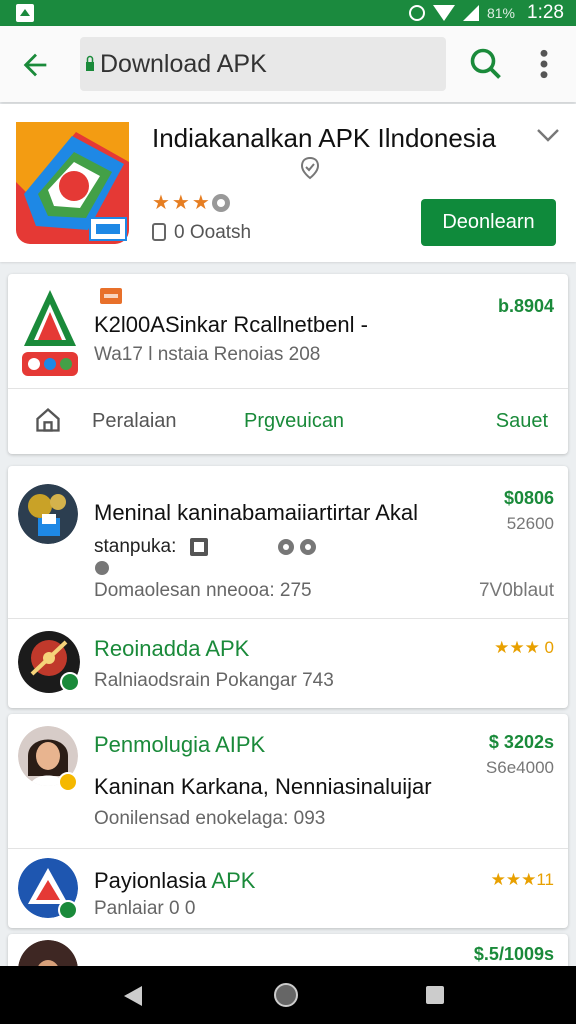 This screenshot has height=1024, width=576. What do you see at coordinates (294, 421) in the screenshot?
I see `tab-prgveuican: Prgveuican` at bounding box center [294, 421].